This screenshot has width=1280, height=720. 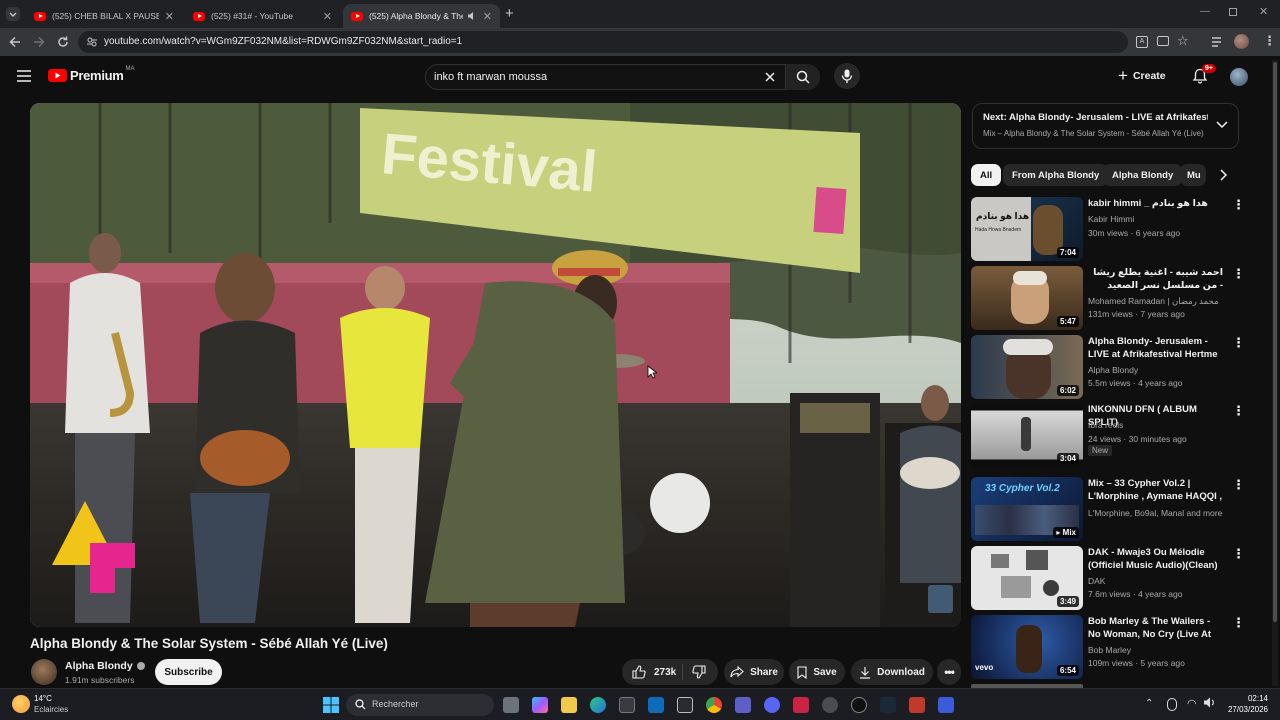 I want to click on clear-search-button, so click(x=770, y=77).